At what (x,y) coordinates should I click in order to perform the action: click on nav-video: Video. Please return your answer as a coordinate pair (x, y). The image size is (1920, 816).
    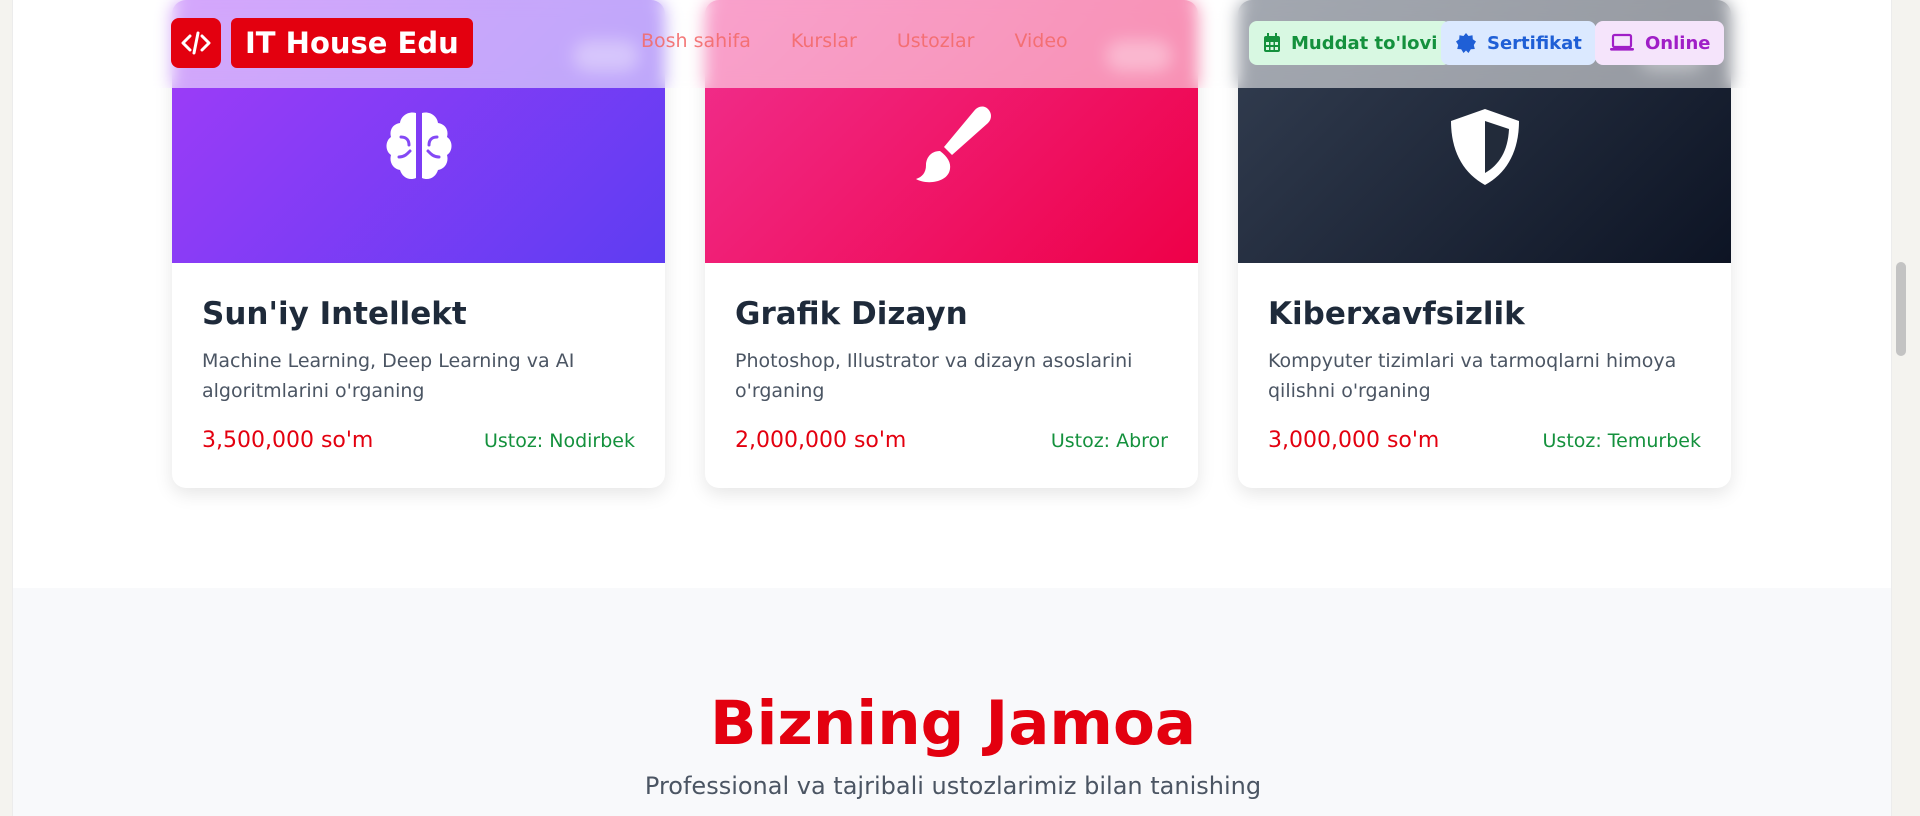
    Looking at the image, I should click on (1040, 41).